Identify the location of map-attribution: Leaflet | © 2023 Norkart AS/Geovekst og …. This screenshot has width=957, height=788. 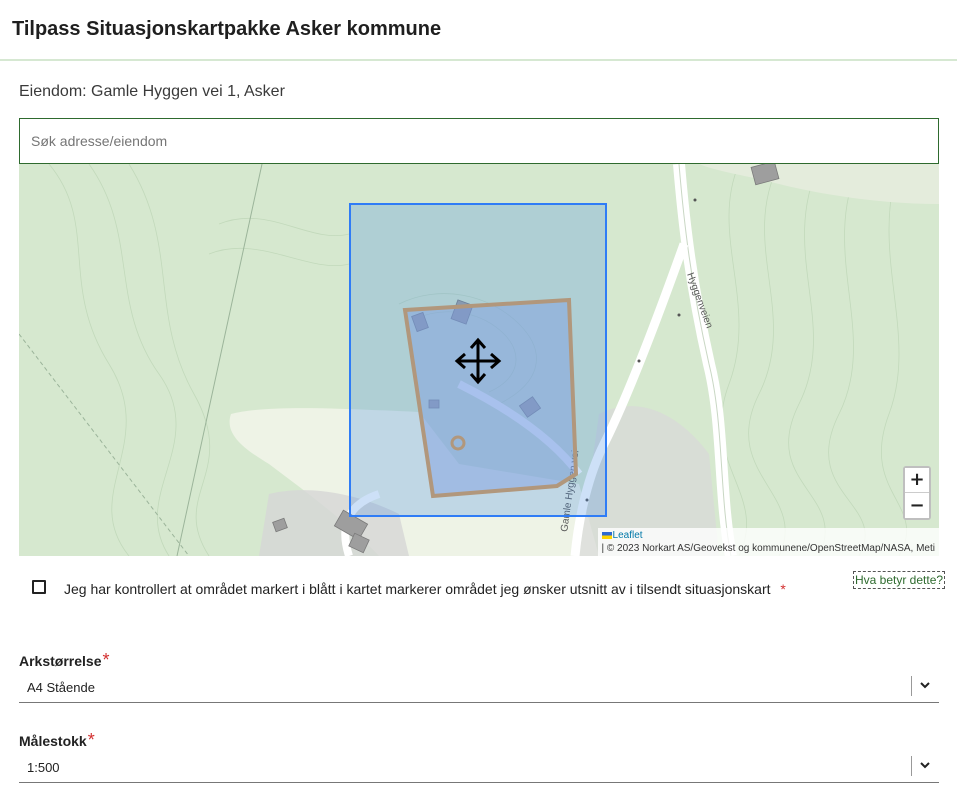
(768, 542).